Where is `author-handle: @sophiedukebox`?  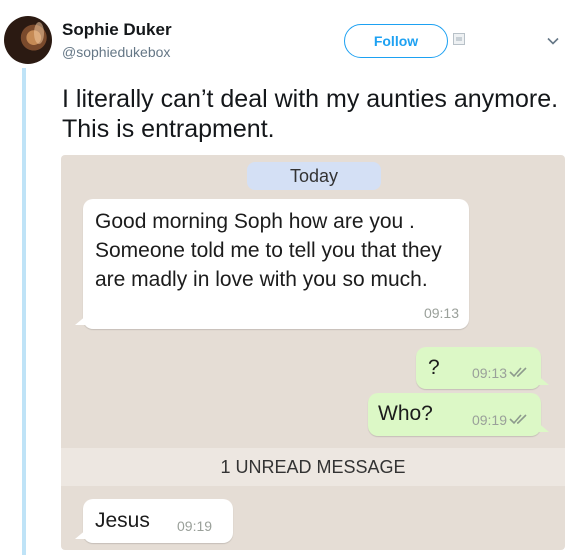 author-handle: @sophiedukebox is located at coordinates (116, 52).